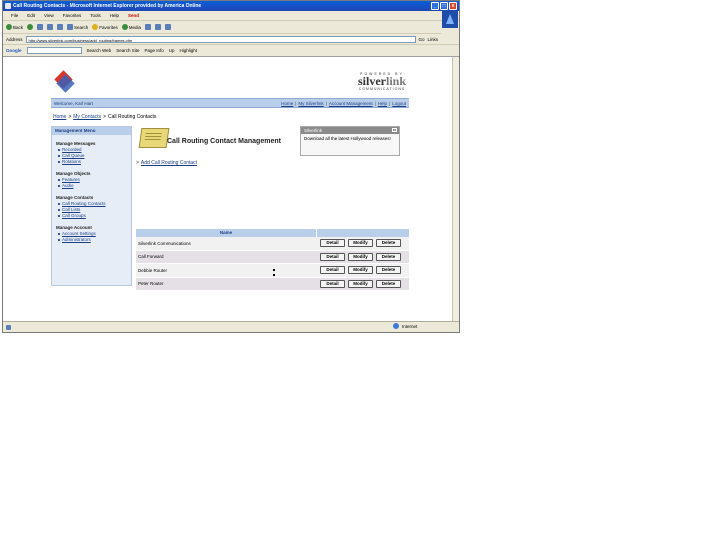 This screenshot has height=540, width=720. I want to click on mail-button, so click(158, 27).